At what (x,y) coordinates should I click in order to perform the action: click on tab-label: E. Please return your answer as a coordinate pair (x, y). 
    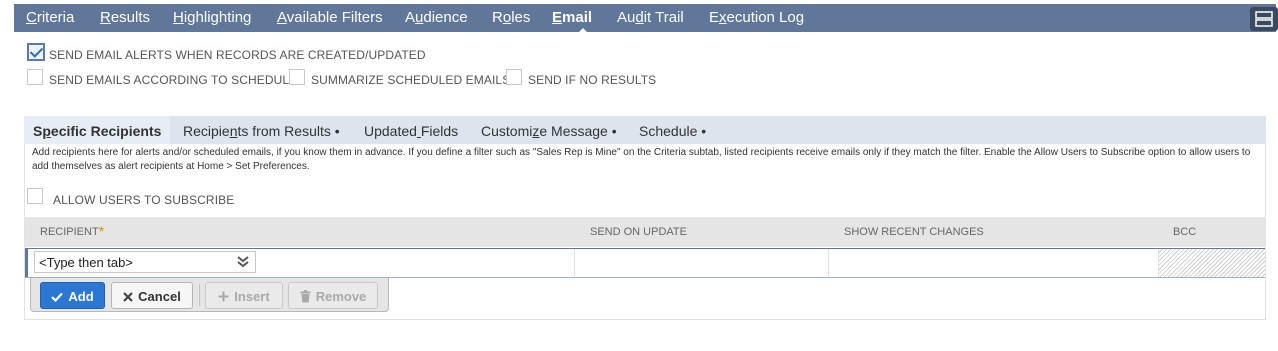
    Looking at the image, I should click on (714, 17).